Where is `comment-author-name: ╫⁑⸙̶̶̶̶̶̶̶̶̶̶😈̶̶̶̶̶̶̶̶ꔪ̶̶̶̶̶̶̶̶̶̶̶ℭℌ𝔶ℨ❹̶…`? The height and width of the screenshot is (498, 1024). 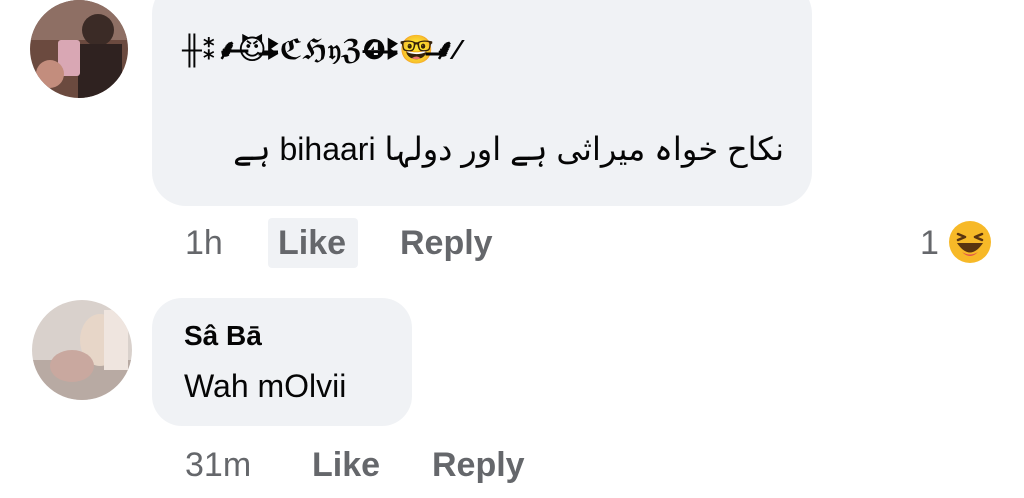
comment-author-name: ╫⁑⸙̶̶̶̶̶̶̶̶̶̶😈̶̶̶̶̶̶̶̶ꔪ̶̶̶̶̶̶̶̶̶̶̶ℭℌ𝔶ℨ❹̶… is located at coordinates (321, 49).